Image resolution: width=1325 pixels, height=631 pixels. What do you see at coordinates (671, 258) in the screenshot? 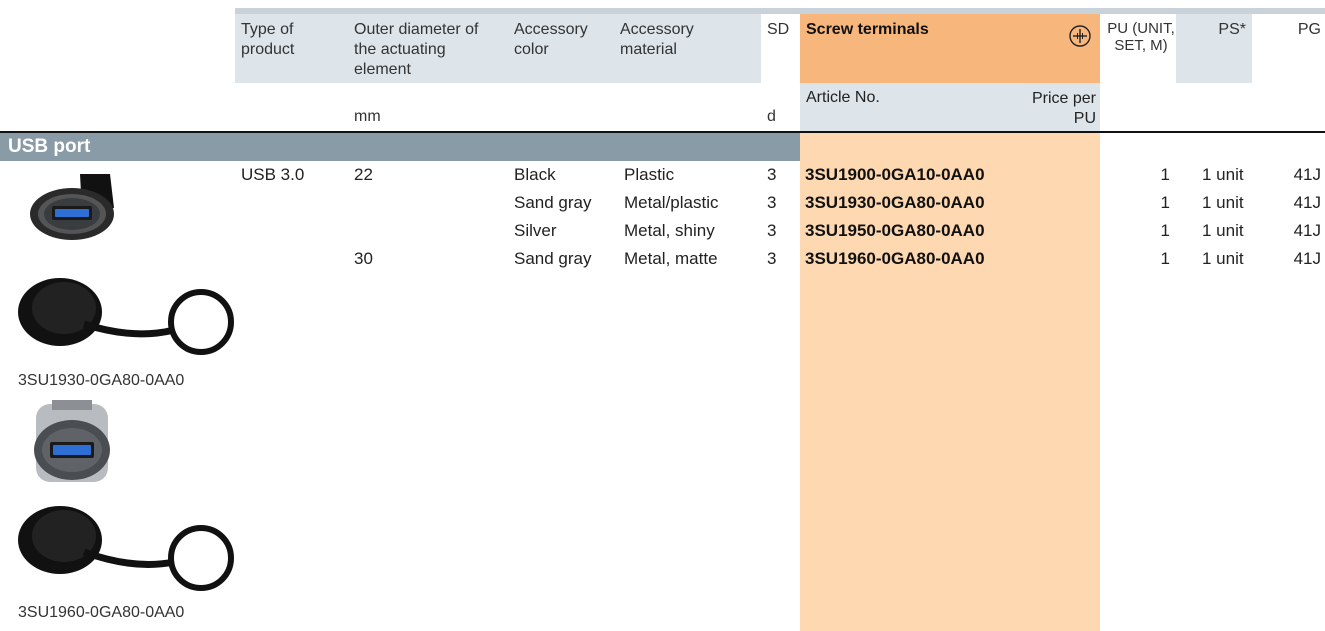
I see `cell-material: Metal, matte` at bounding box center [671, 258].